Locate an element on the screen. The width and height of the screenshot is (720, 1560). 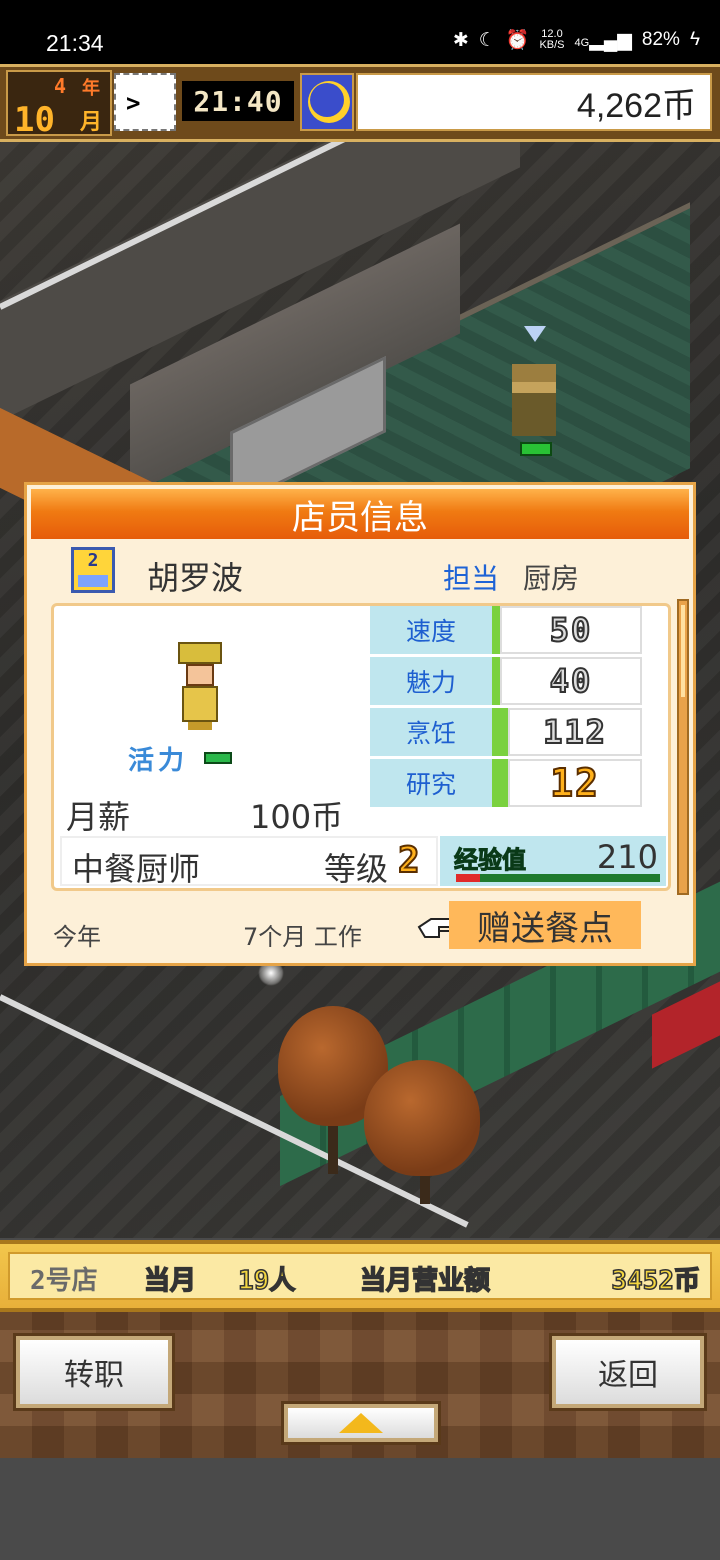
date-display: 4 年 10 月 is located at coordinates (59, 105).